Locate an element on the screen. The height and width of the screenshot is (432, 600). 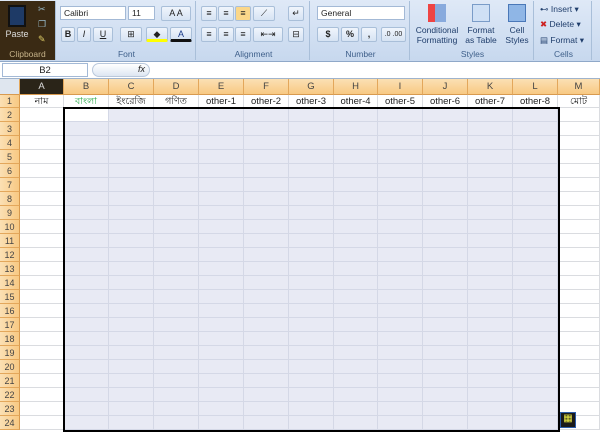
column-header-A: A is located at coordinates (42, 87).